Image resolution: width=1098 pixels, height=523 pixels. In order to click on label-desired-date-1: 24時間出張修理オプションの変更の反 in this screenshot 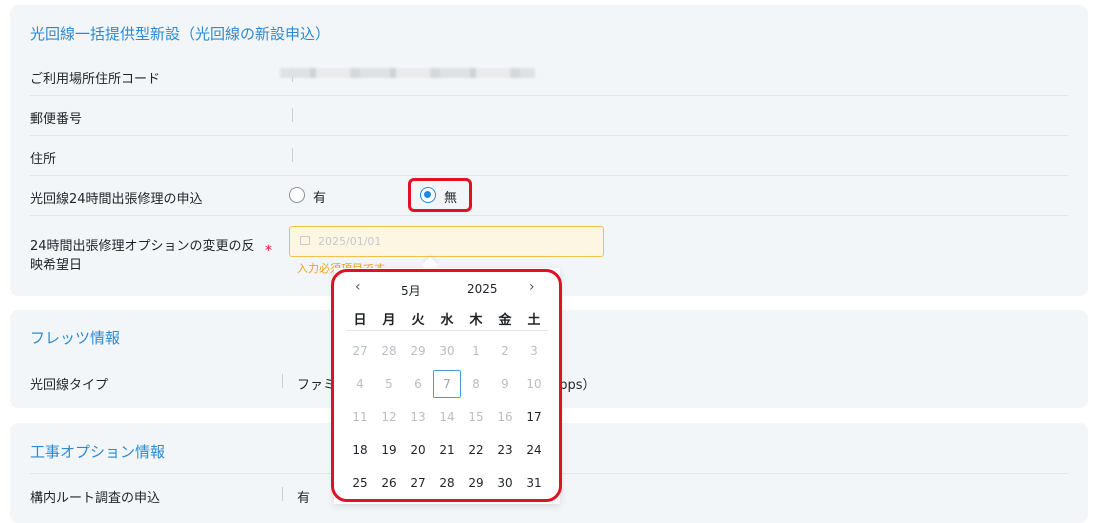, I will do `click(142, 246)`.